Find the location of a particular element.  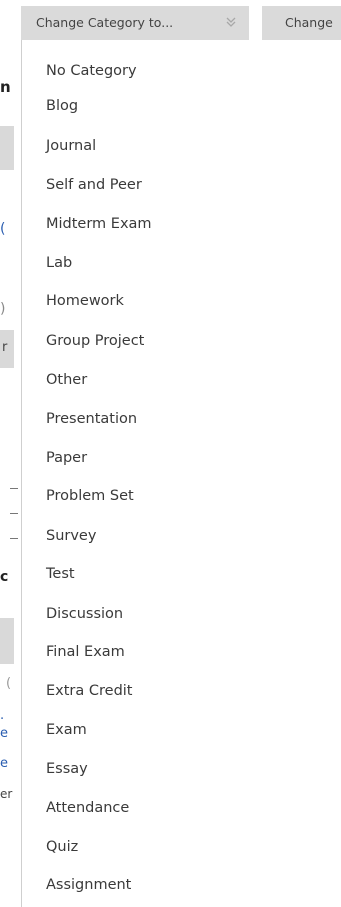

double-chevron-down-icon is located at coordinates (231, 22).